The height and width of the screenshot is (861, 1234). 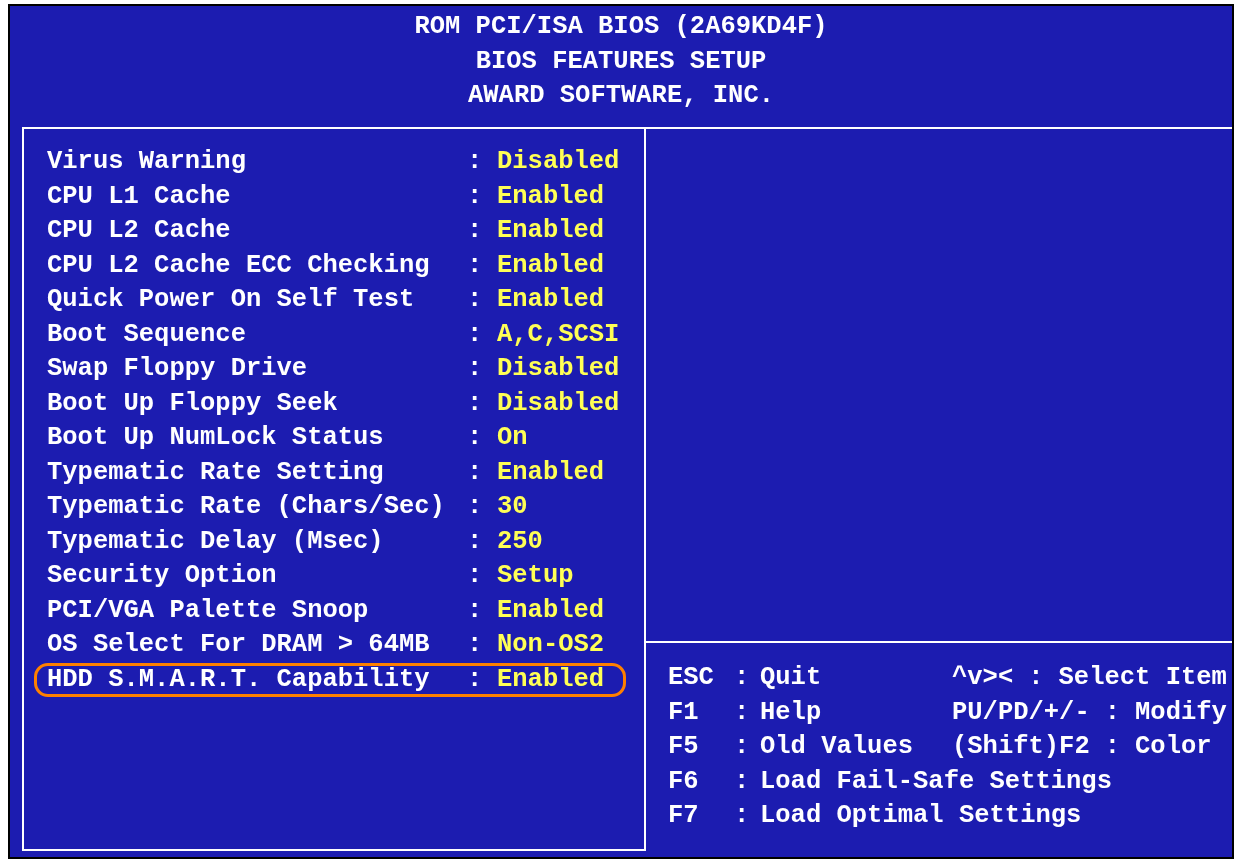 I want to click on help-key: ^v><, so click(x=983, y=678).